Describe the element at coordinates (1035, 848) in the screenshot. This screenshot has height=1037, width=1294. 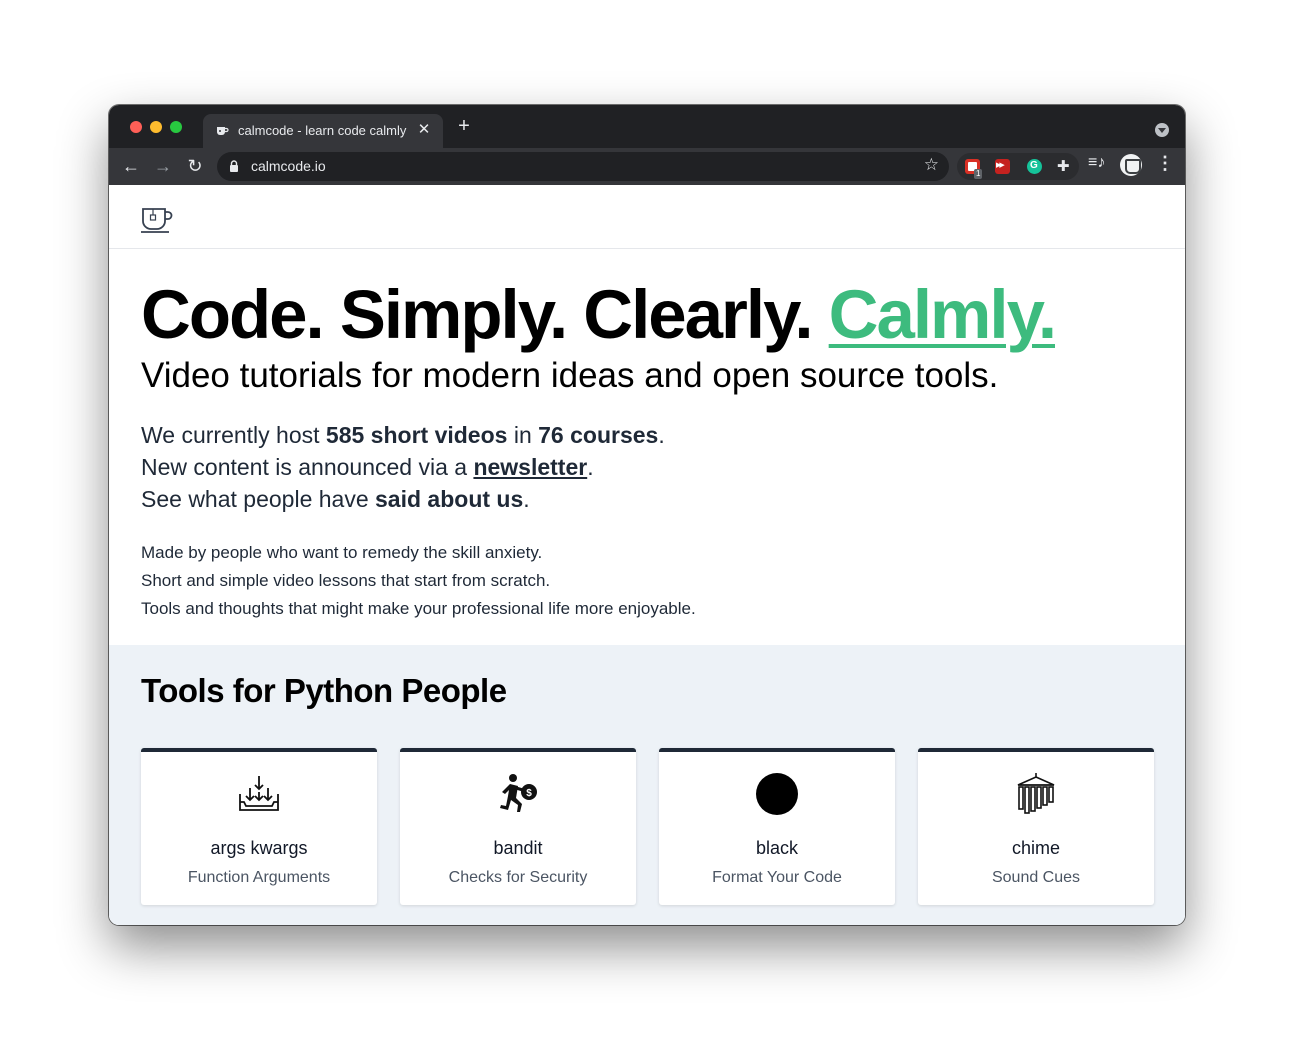
I see `card-title: chime` at that location.